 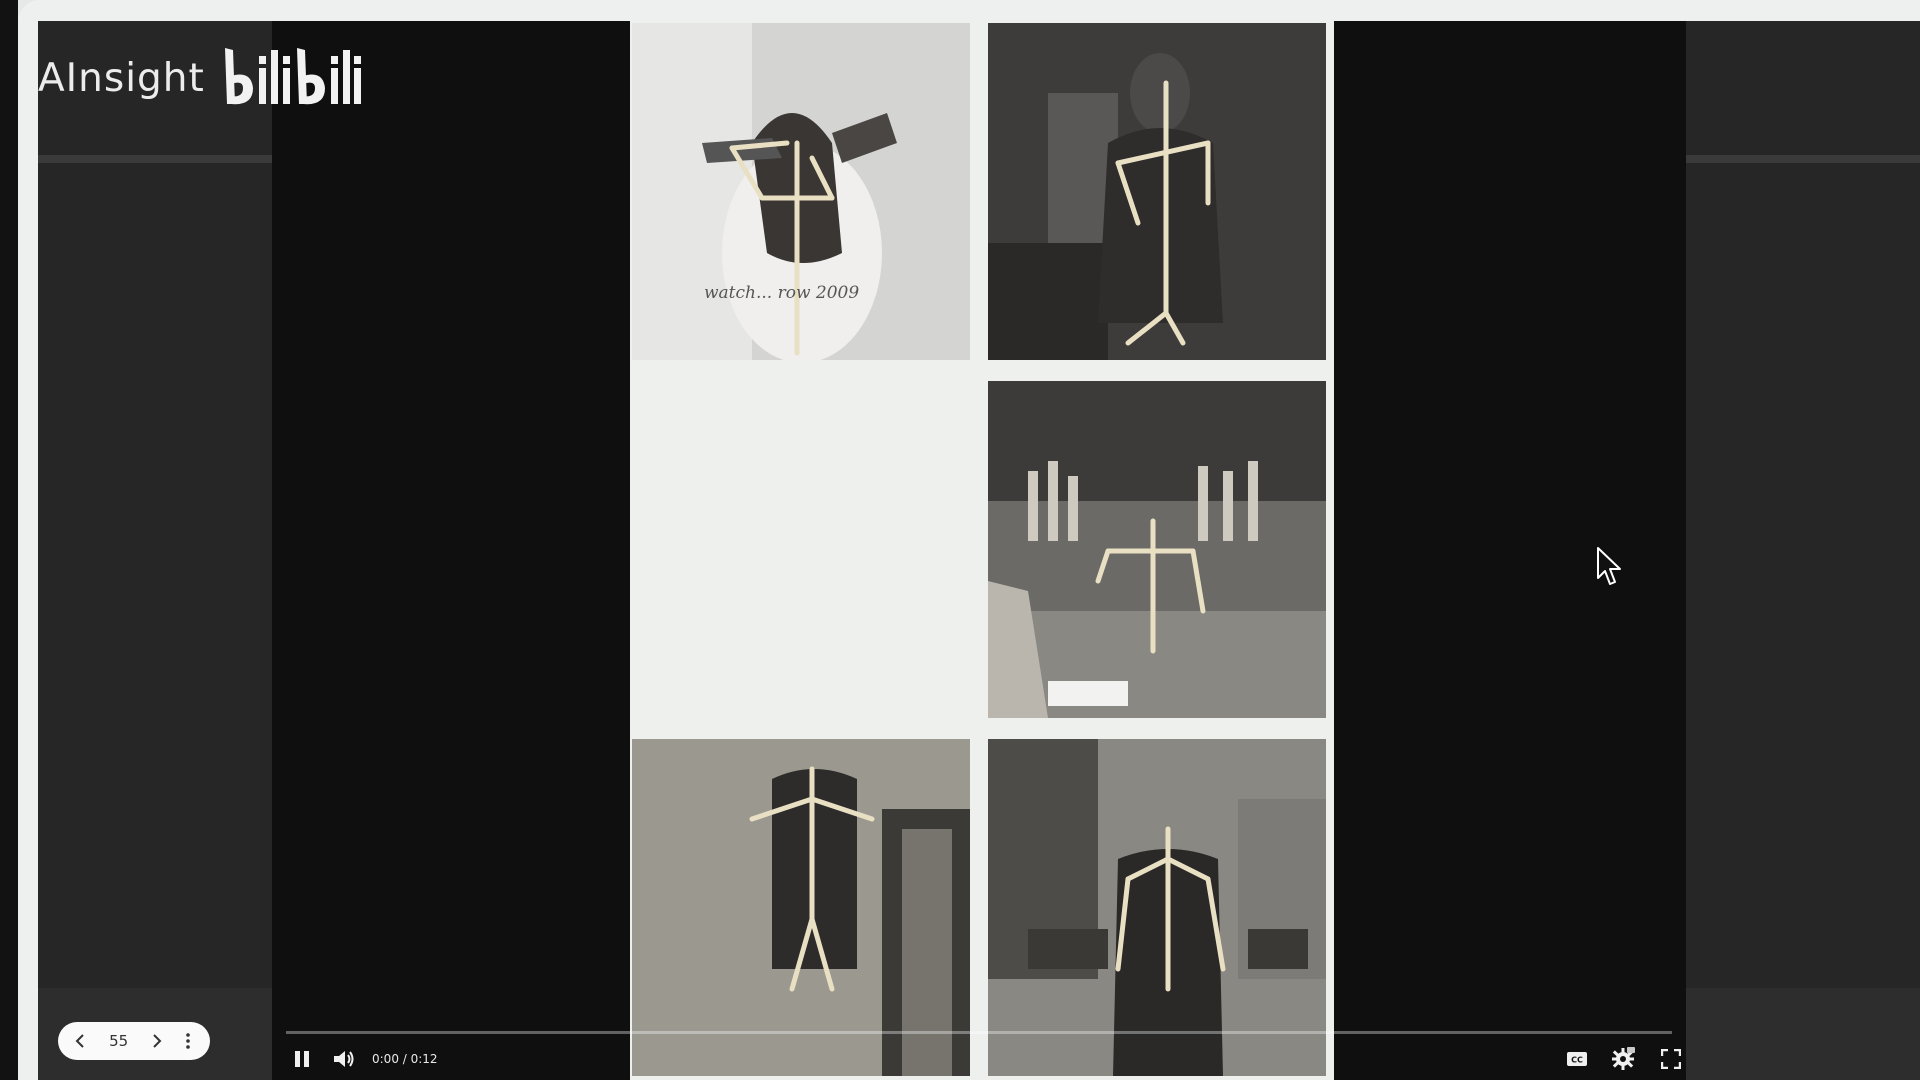 What do you see at coordinates (1803, 1034) in the screenshot?
I see `footer-bar` at bounding box center [1803, 1034].